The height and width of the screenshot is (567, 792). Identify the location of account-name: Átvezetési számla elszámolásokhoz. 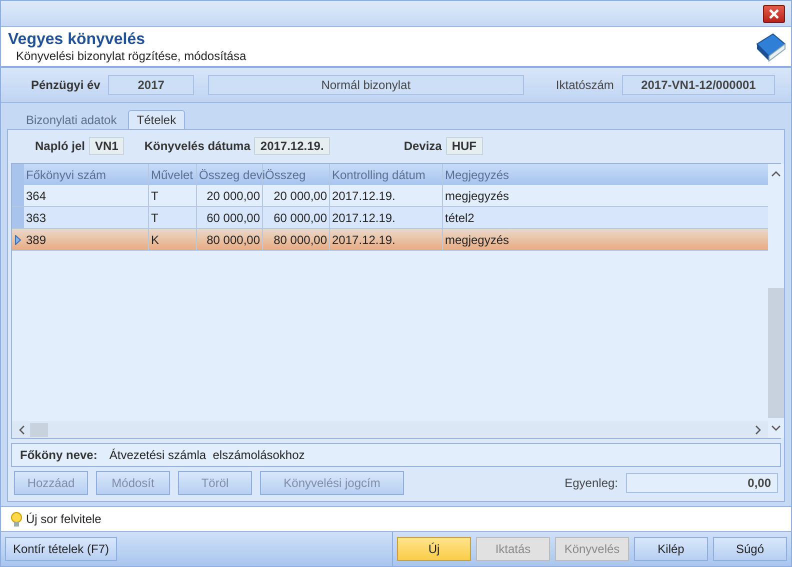
(207, 455).